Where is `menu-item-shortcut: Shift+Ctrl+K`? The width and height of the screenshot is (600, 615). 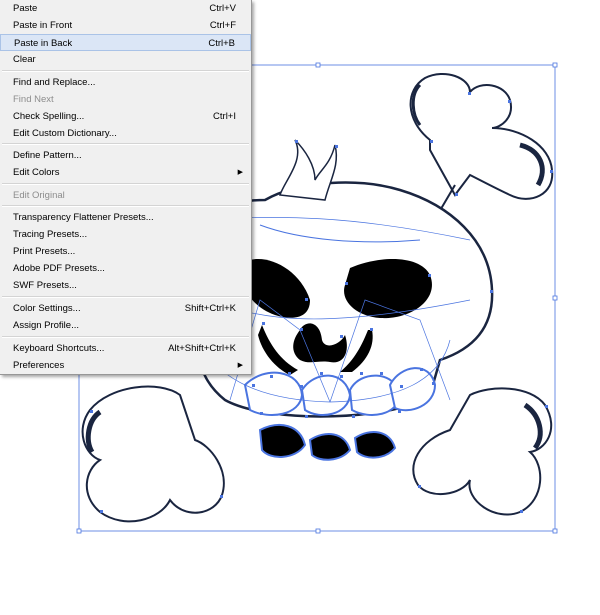
menu-item-shortcut: Shift+Ctrl+K is located at coordinates (210, 308).